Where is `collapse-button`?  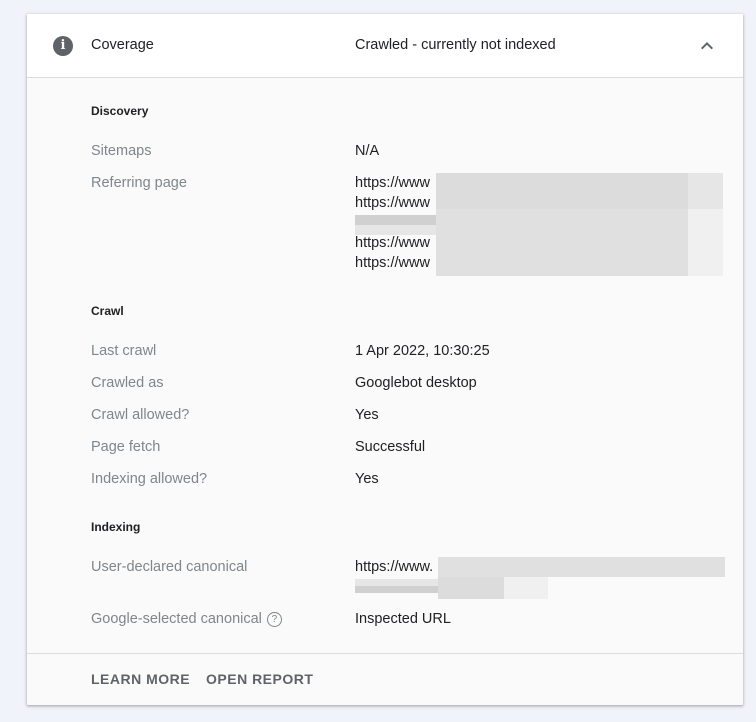 collapse-button is located at coordinates (707, 46).